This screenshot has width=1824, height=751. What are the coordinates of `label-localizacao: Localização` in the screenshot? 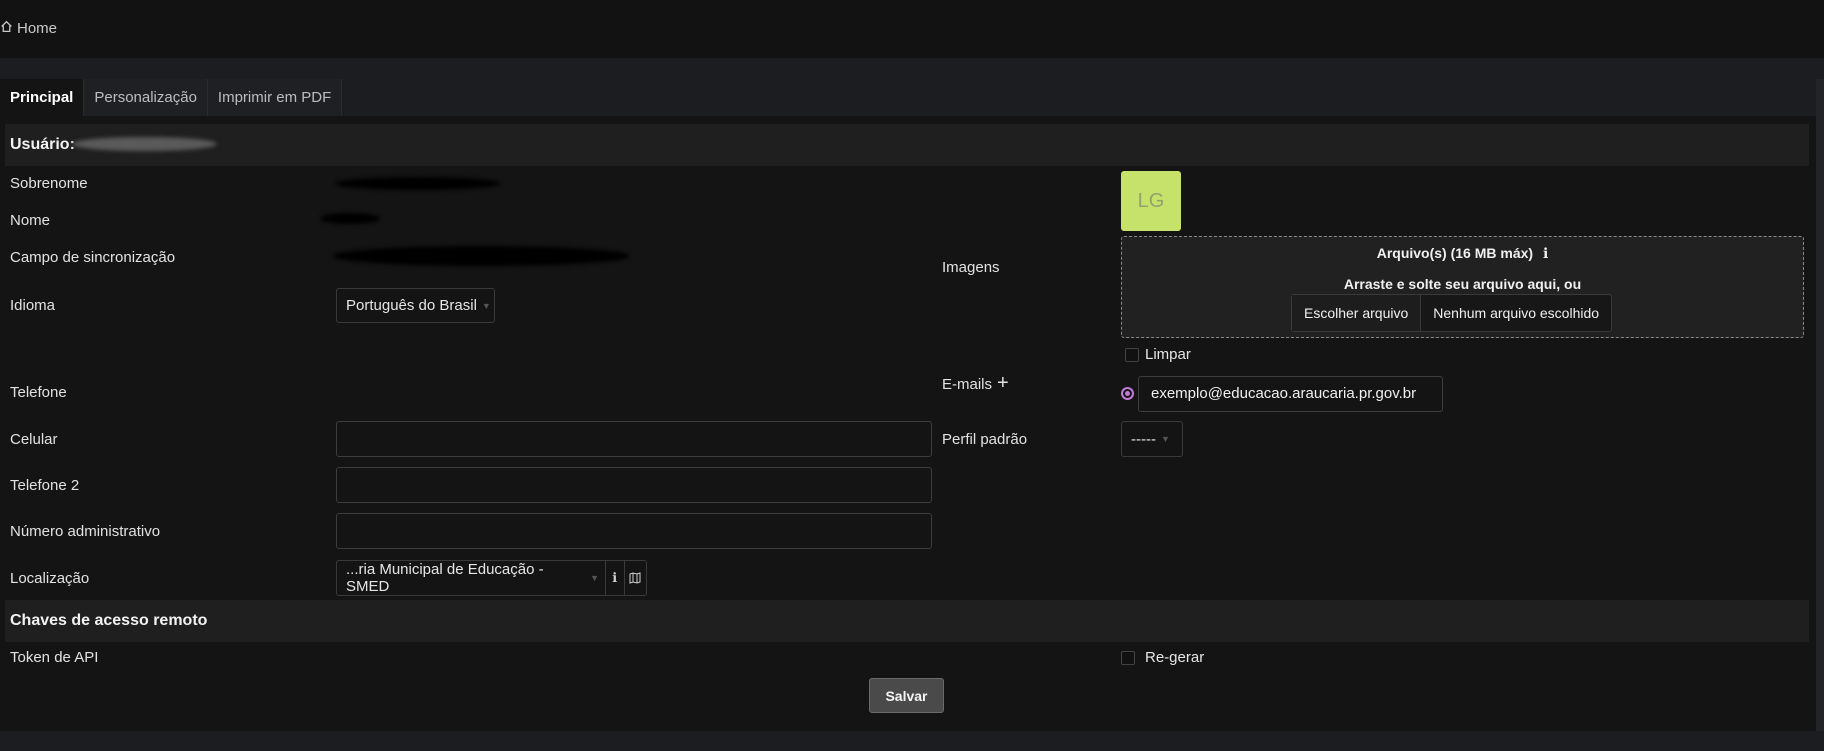 It's located at (50, 578).